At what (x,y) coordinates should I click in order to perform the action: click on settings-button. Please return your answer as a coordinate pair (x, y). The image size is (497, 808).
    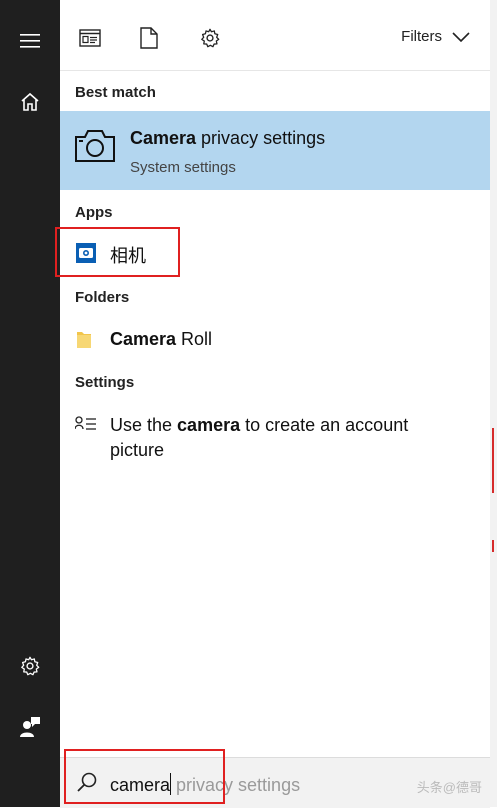
    Looking at the image, I should click on (30, 666).